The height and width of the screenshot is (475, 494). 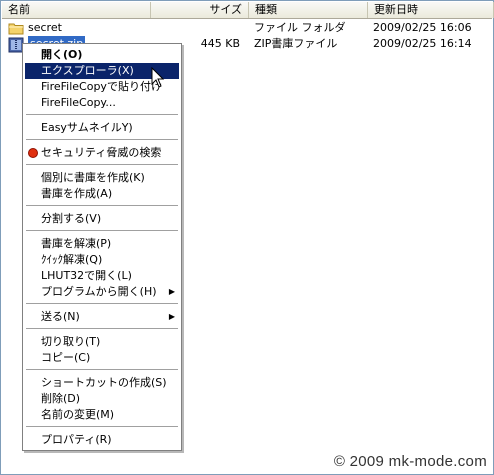 I want to click on menu-item-copy: コピー(C), so click(x=102, y=358).